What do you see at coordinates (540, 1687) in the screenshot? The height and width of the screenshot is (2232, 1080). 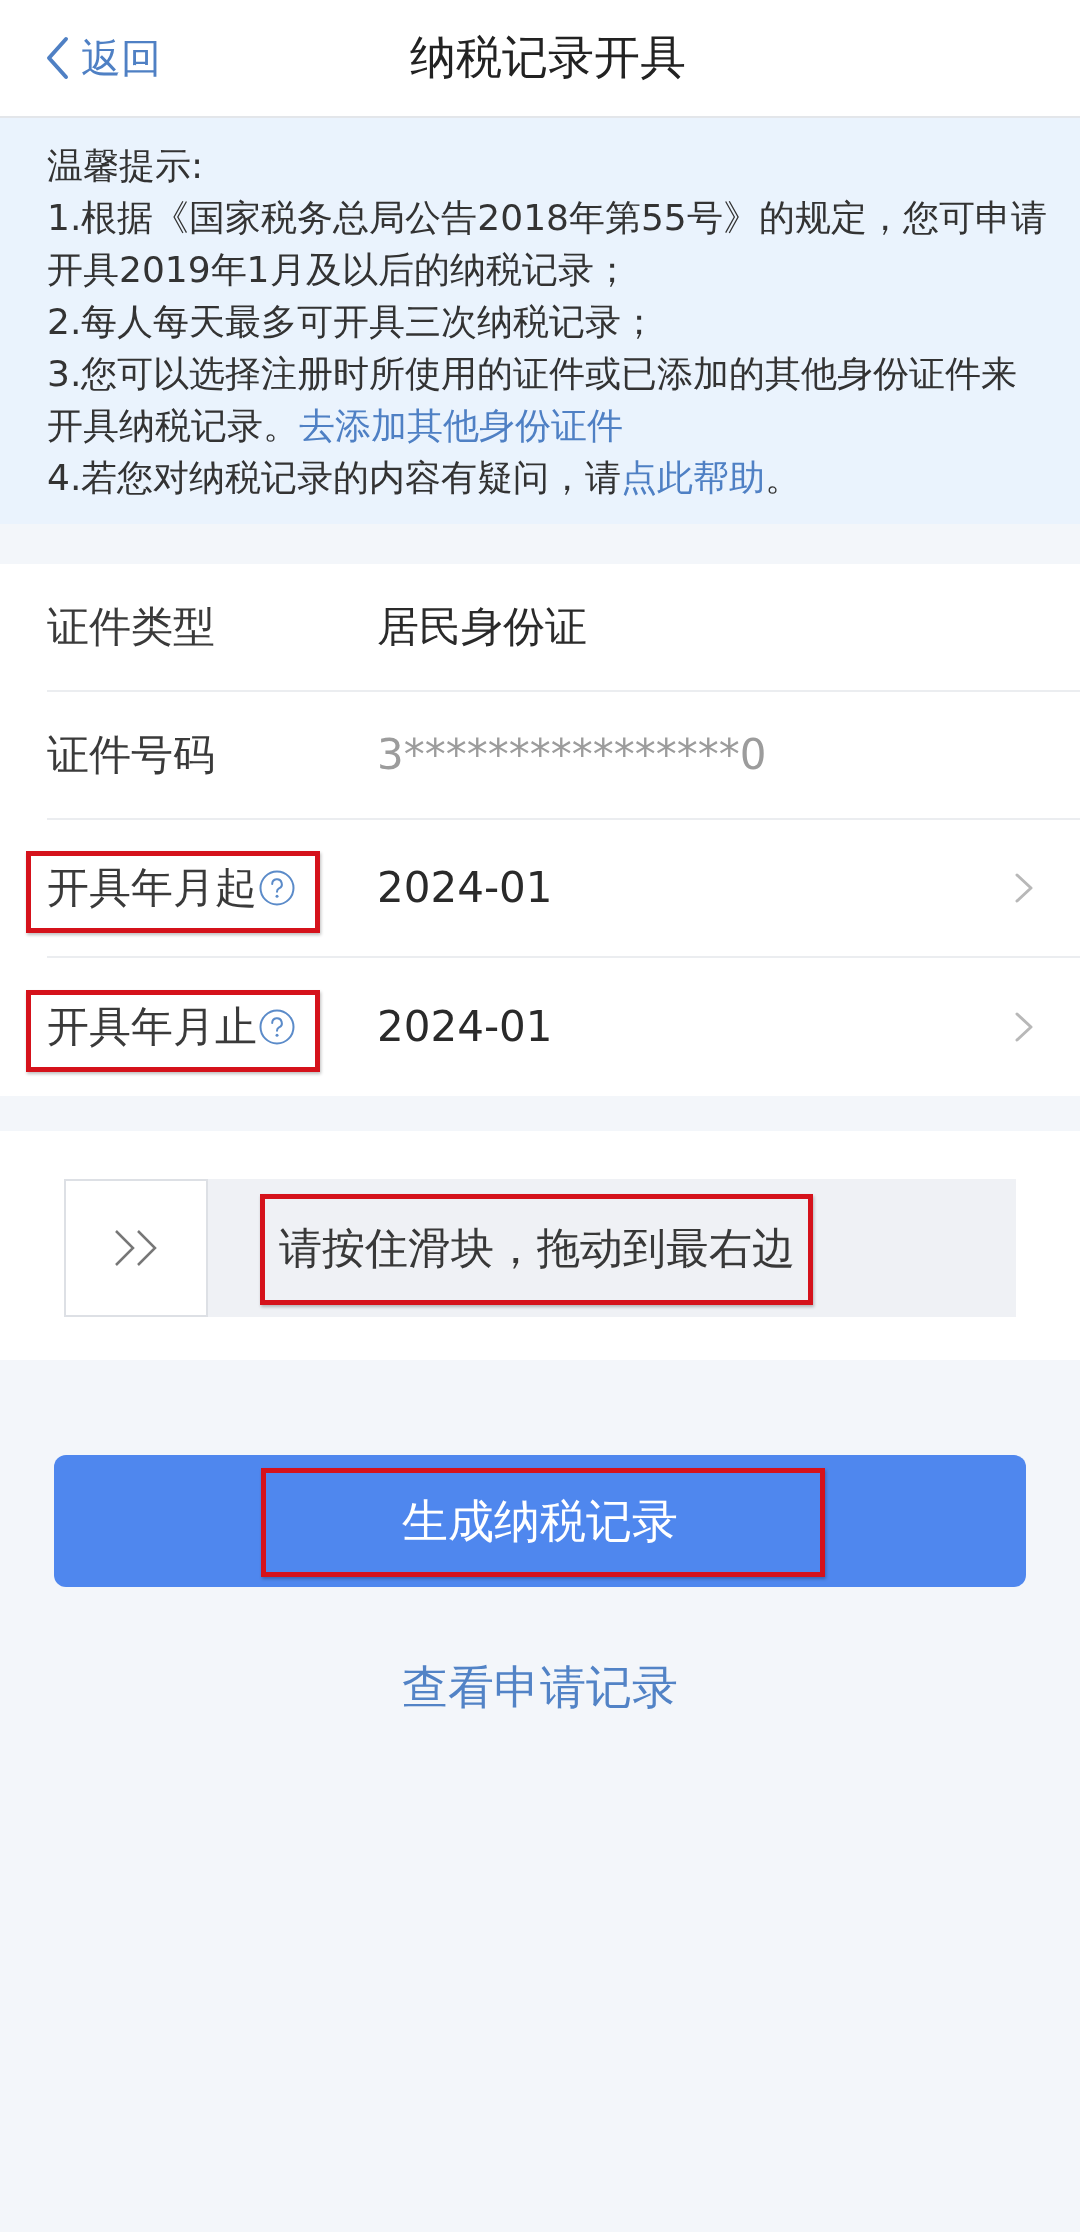 I see `view-records-link: 查看申请记录` at bounding box center [540, 1687].